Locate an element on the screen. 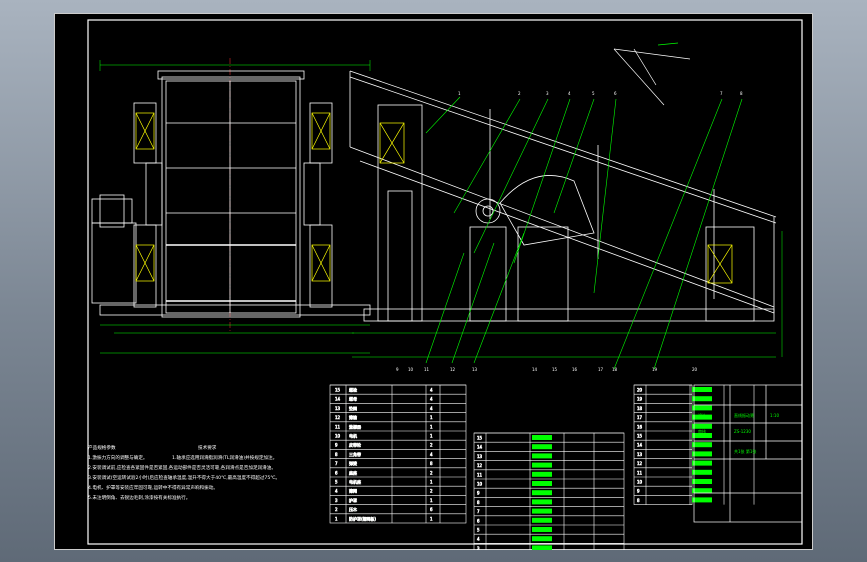  part-qty: 6 is located at coordinates (431, 509).